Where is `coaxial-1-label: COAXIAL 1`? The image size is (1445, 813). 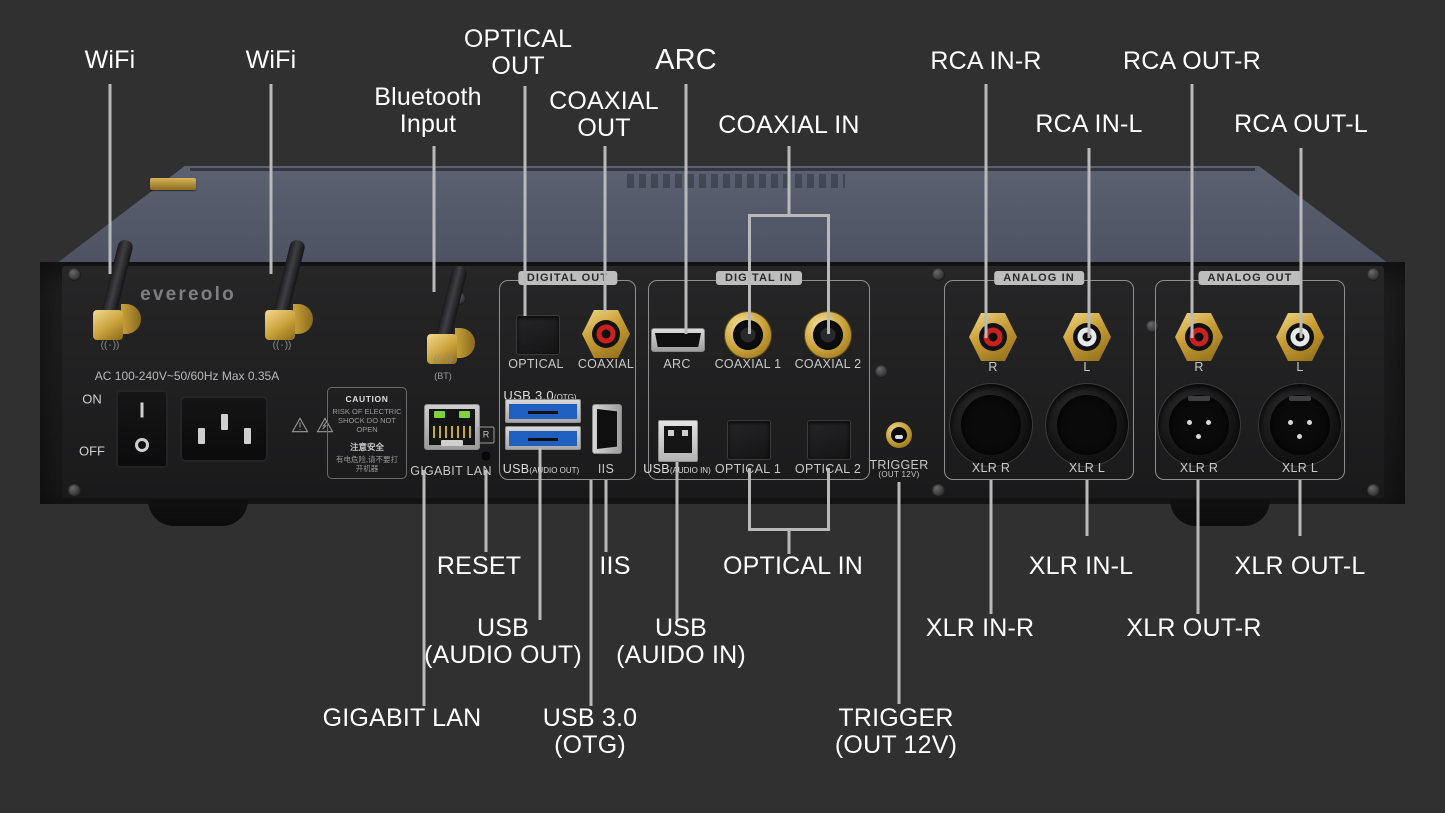 coaxial-1-label: COAXIAL 1 is located at coordinates (748, 364).